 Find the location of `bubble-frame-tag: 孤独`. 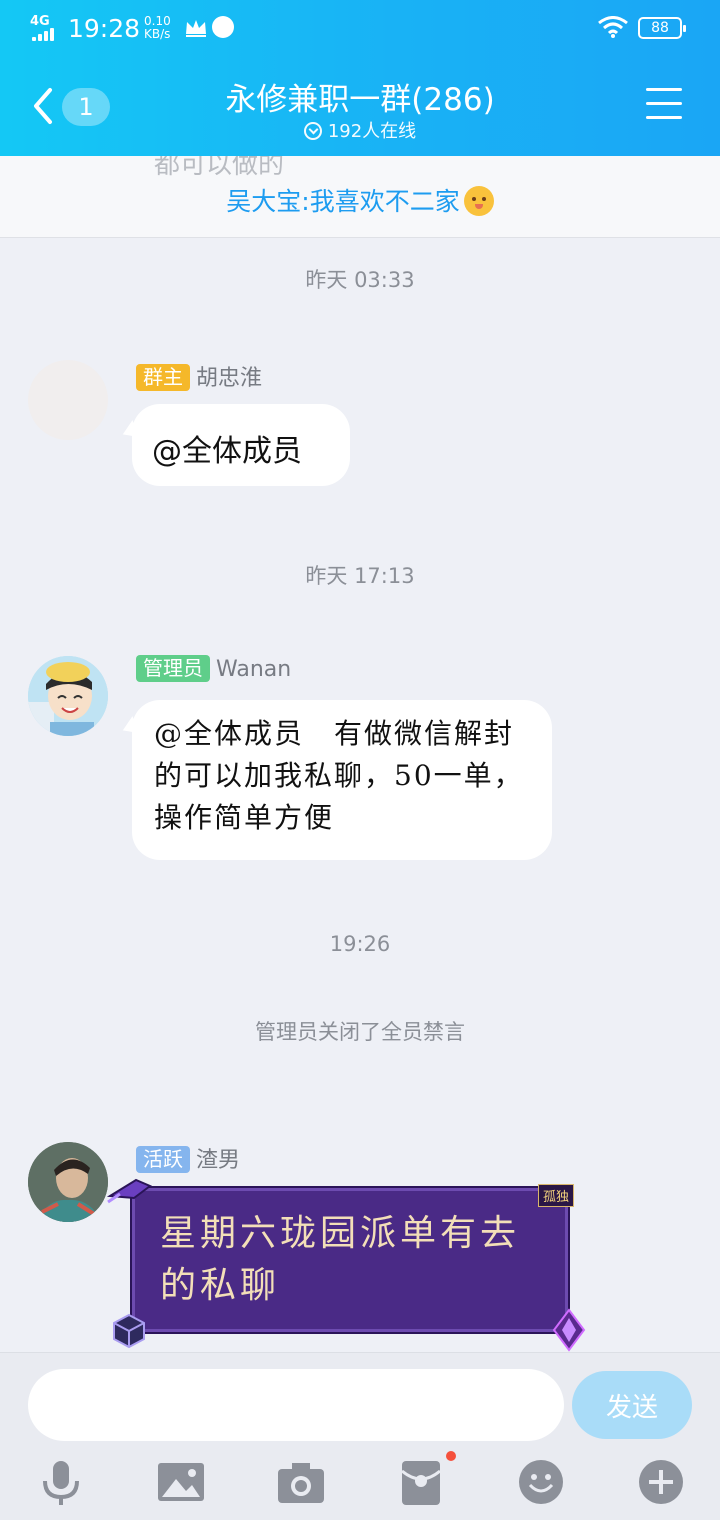

bubble-frame-tag: 孤独 is located at coordinates (555, 1195).